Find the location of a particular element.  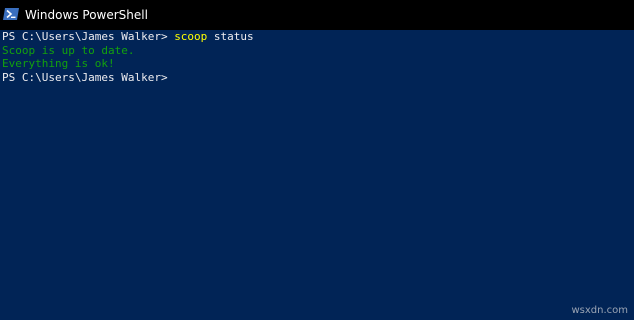

command-name: scoop is located at coordinates (191, 36).